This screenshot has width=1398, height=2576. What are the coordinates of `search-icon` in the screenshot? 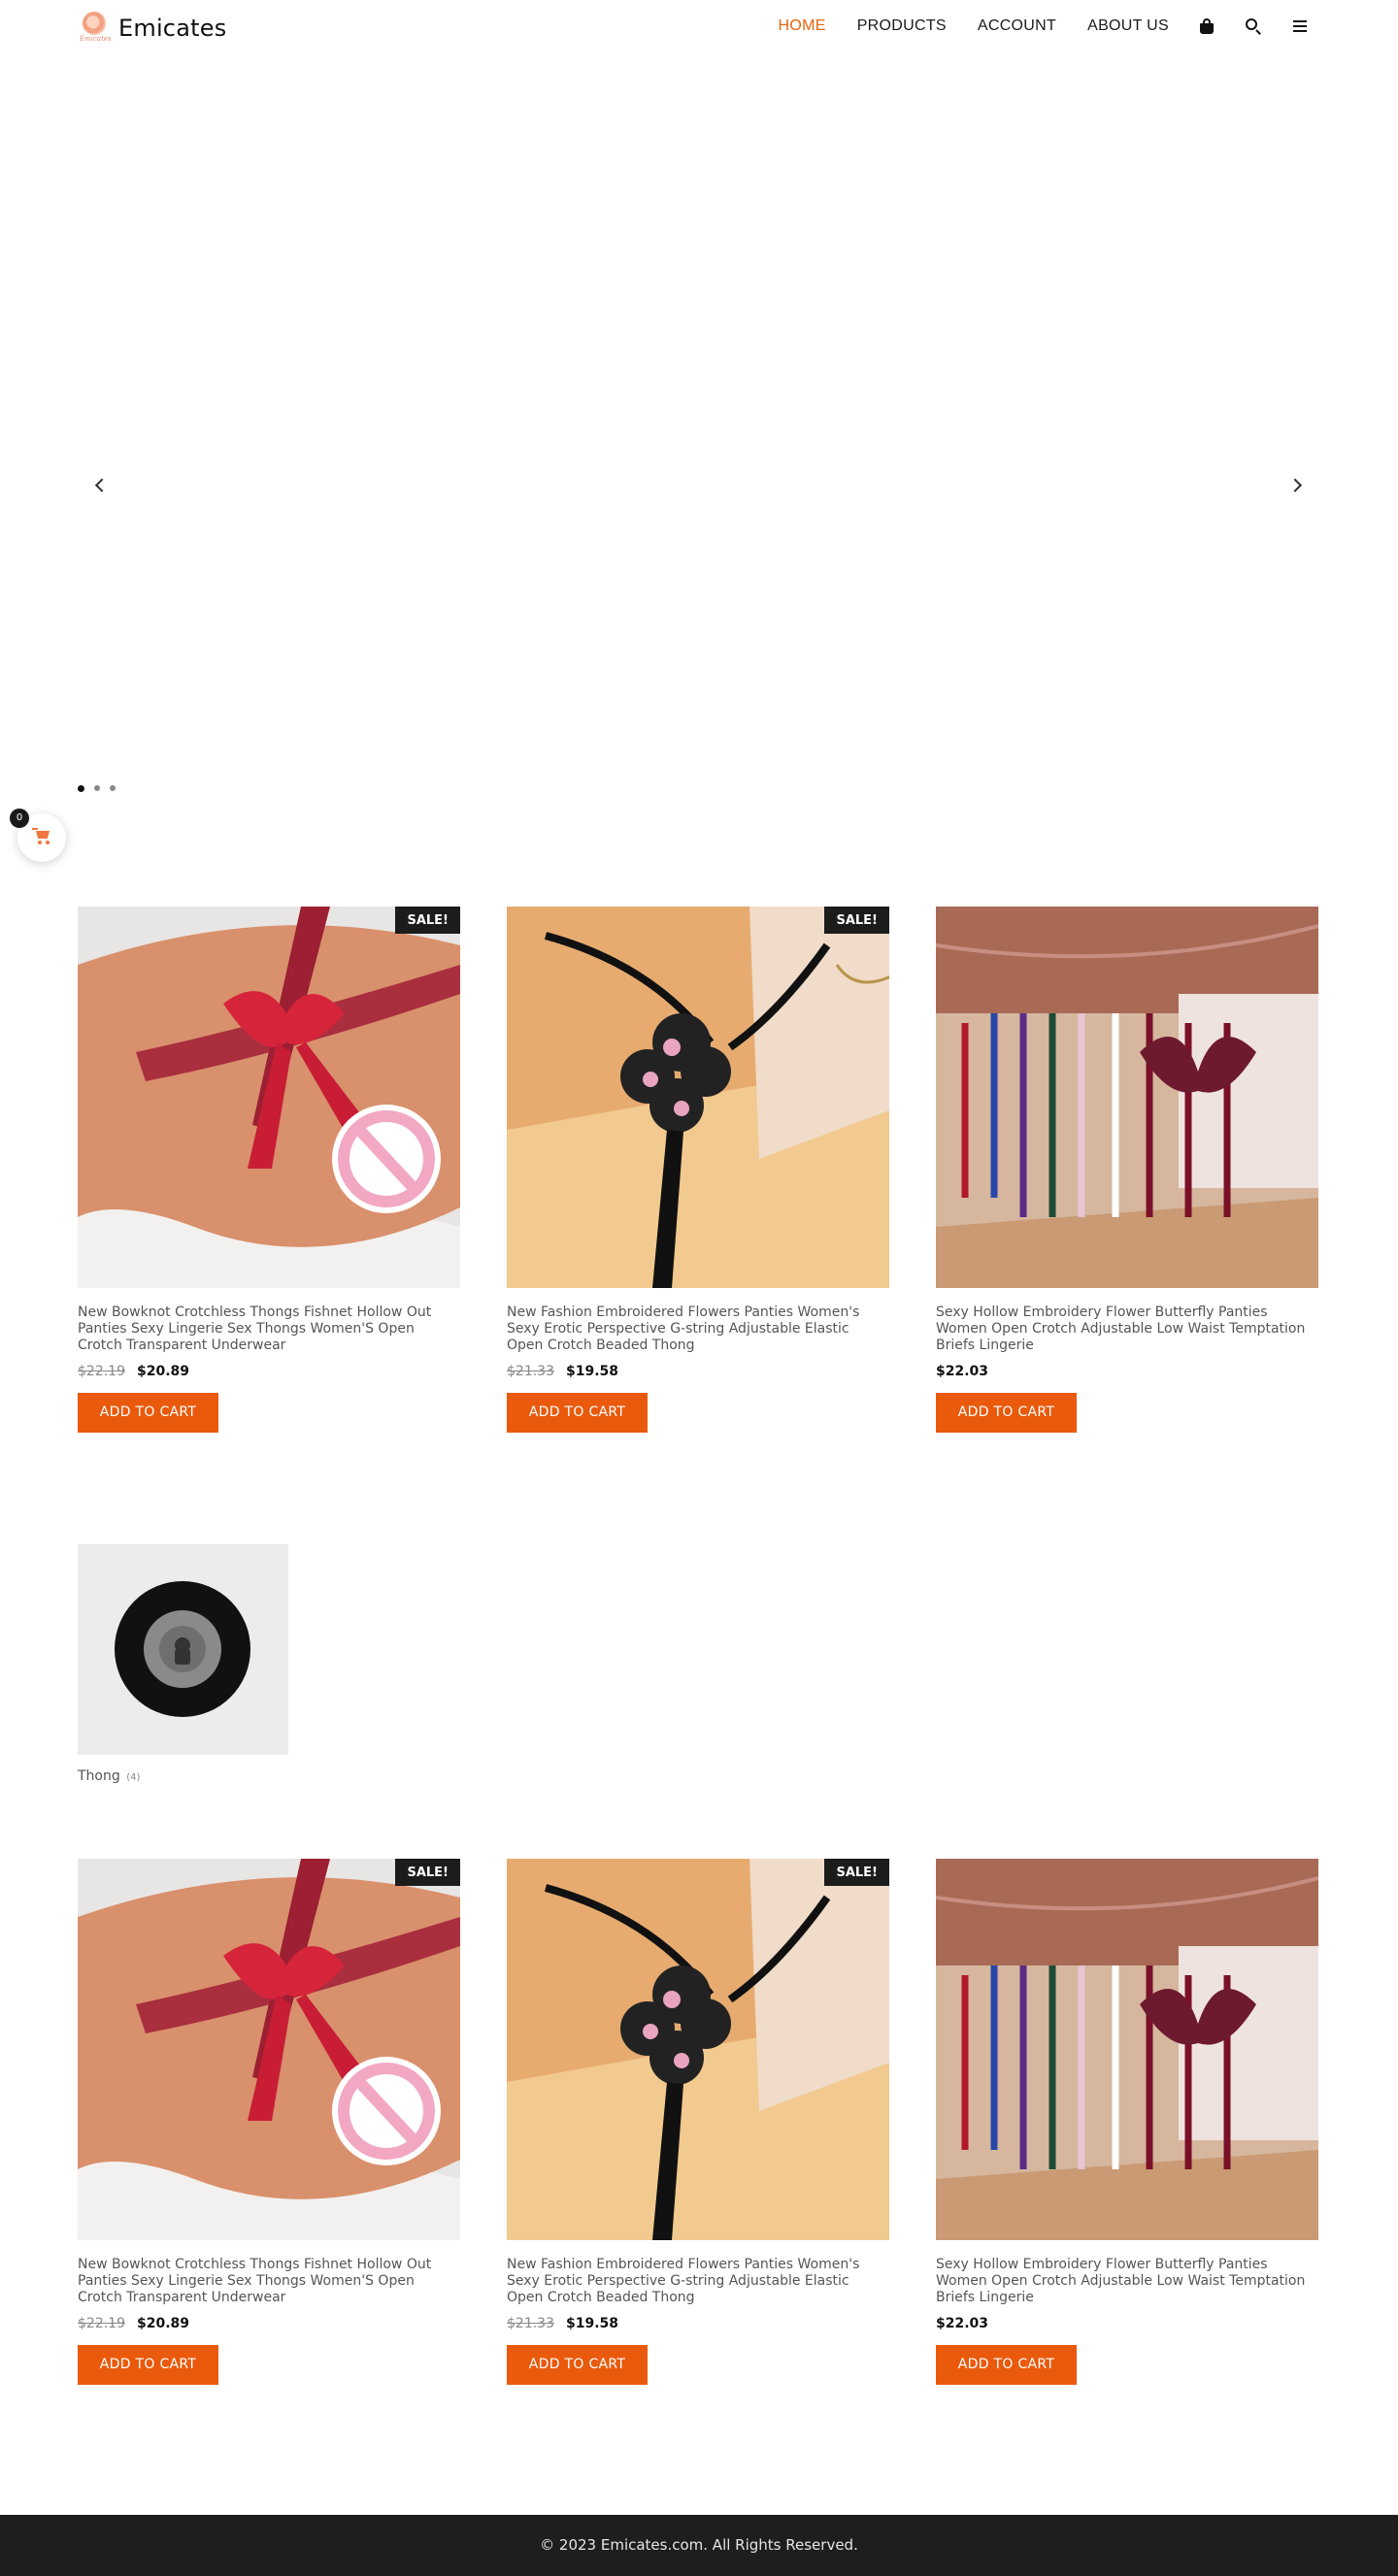 It's located at (1253, 26).